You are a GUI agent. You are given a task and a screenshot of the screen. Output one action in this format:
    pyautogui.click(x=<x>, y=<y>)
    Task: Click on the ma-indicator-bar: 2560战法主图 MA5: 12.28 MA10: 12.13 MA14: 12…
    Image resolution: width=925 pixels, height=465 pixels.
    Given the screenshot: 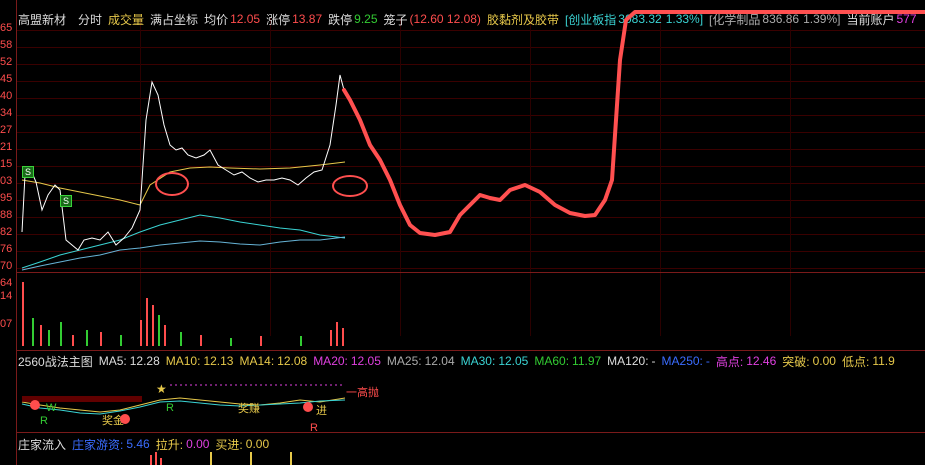 What is the action you would take?
    pyautogui.click(x=471, y=361)
    